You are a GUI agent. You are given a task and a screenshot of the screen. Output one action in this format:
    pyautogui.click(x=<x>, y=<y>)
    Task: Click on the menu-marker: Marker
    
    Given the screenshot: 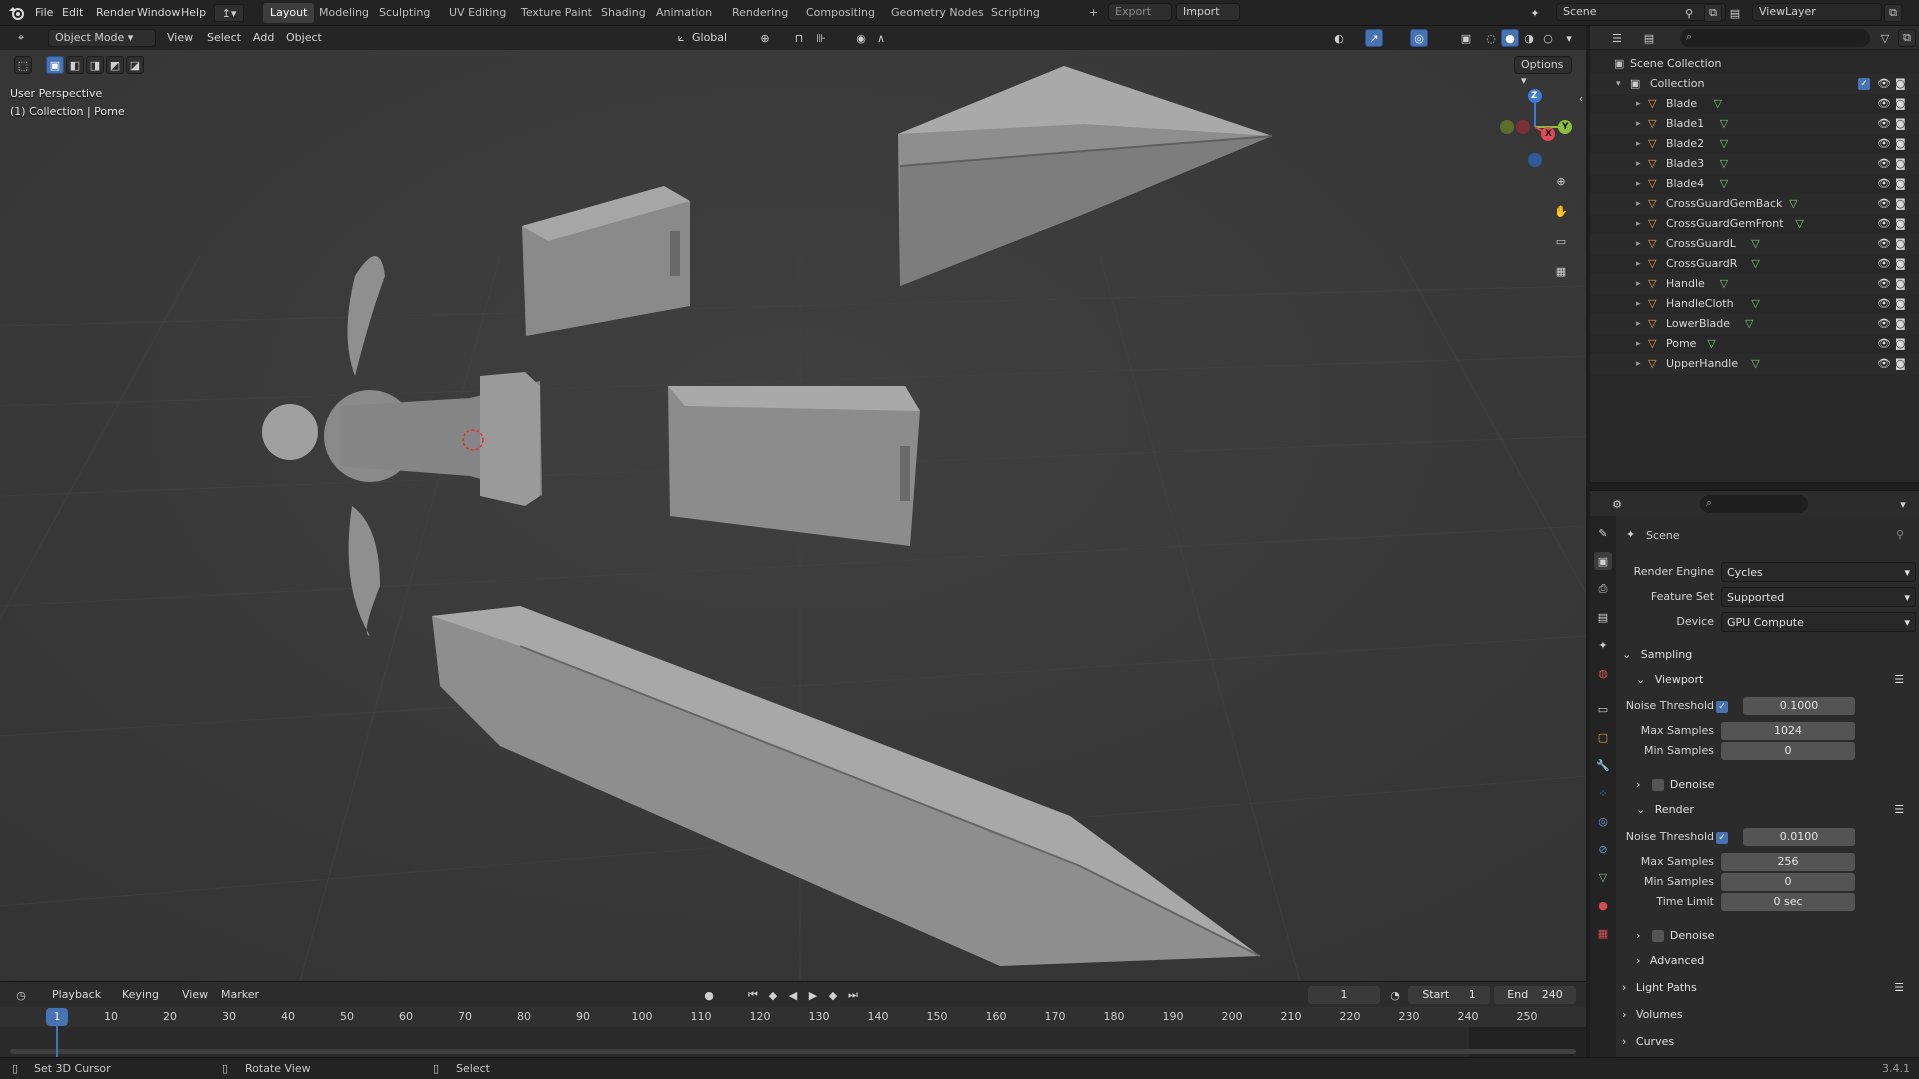 What is the action you would take?
    pyautogui.click(x=240, y=995)
    